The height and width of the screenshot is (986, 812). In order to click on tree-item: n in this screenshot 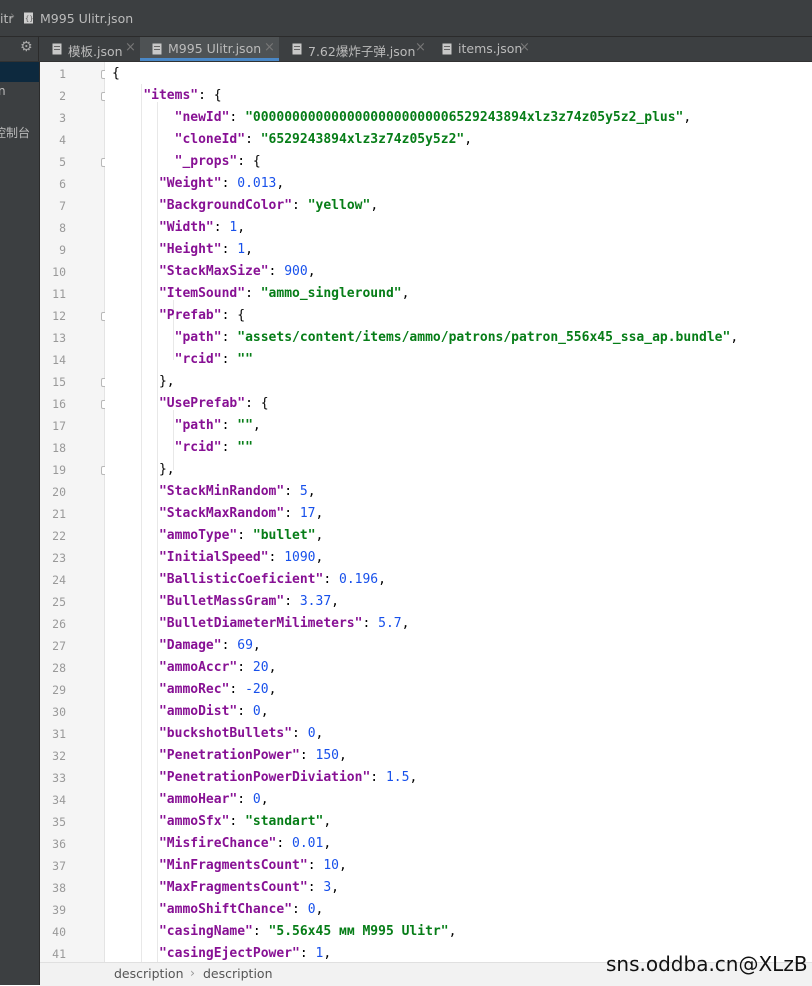, I will do `click(3, 91)`.